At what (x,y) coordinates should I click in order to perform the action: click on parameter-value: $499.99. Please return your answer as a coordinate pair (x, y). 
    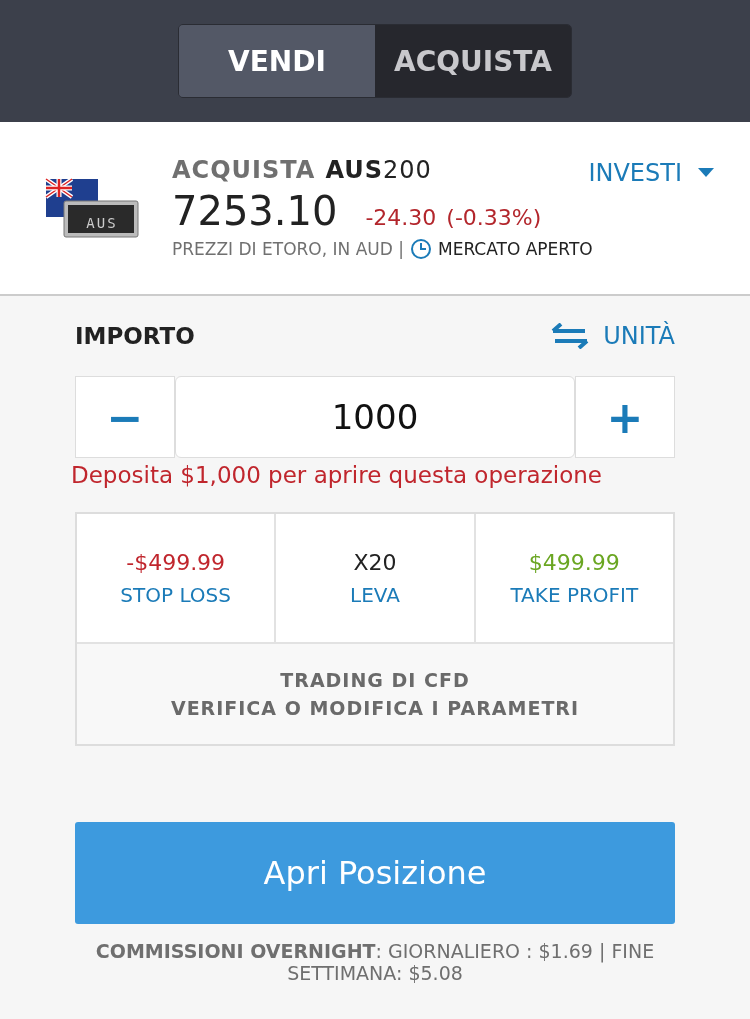
    Looking at the image, I should click on (574, 562).